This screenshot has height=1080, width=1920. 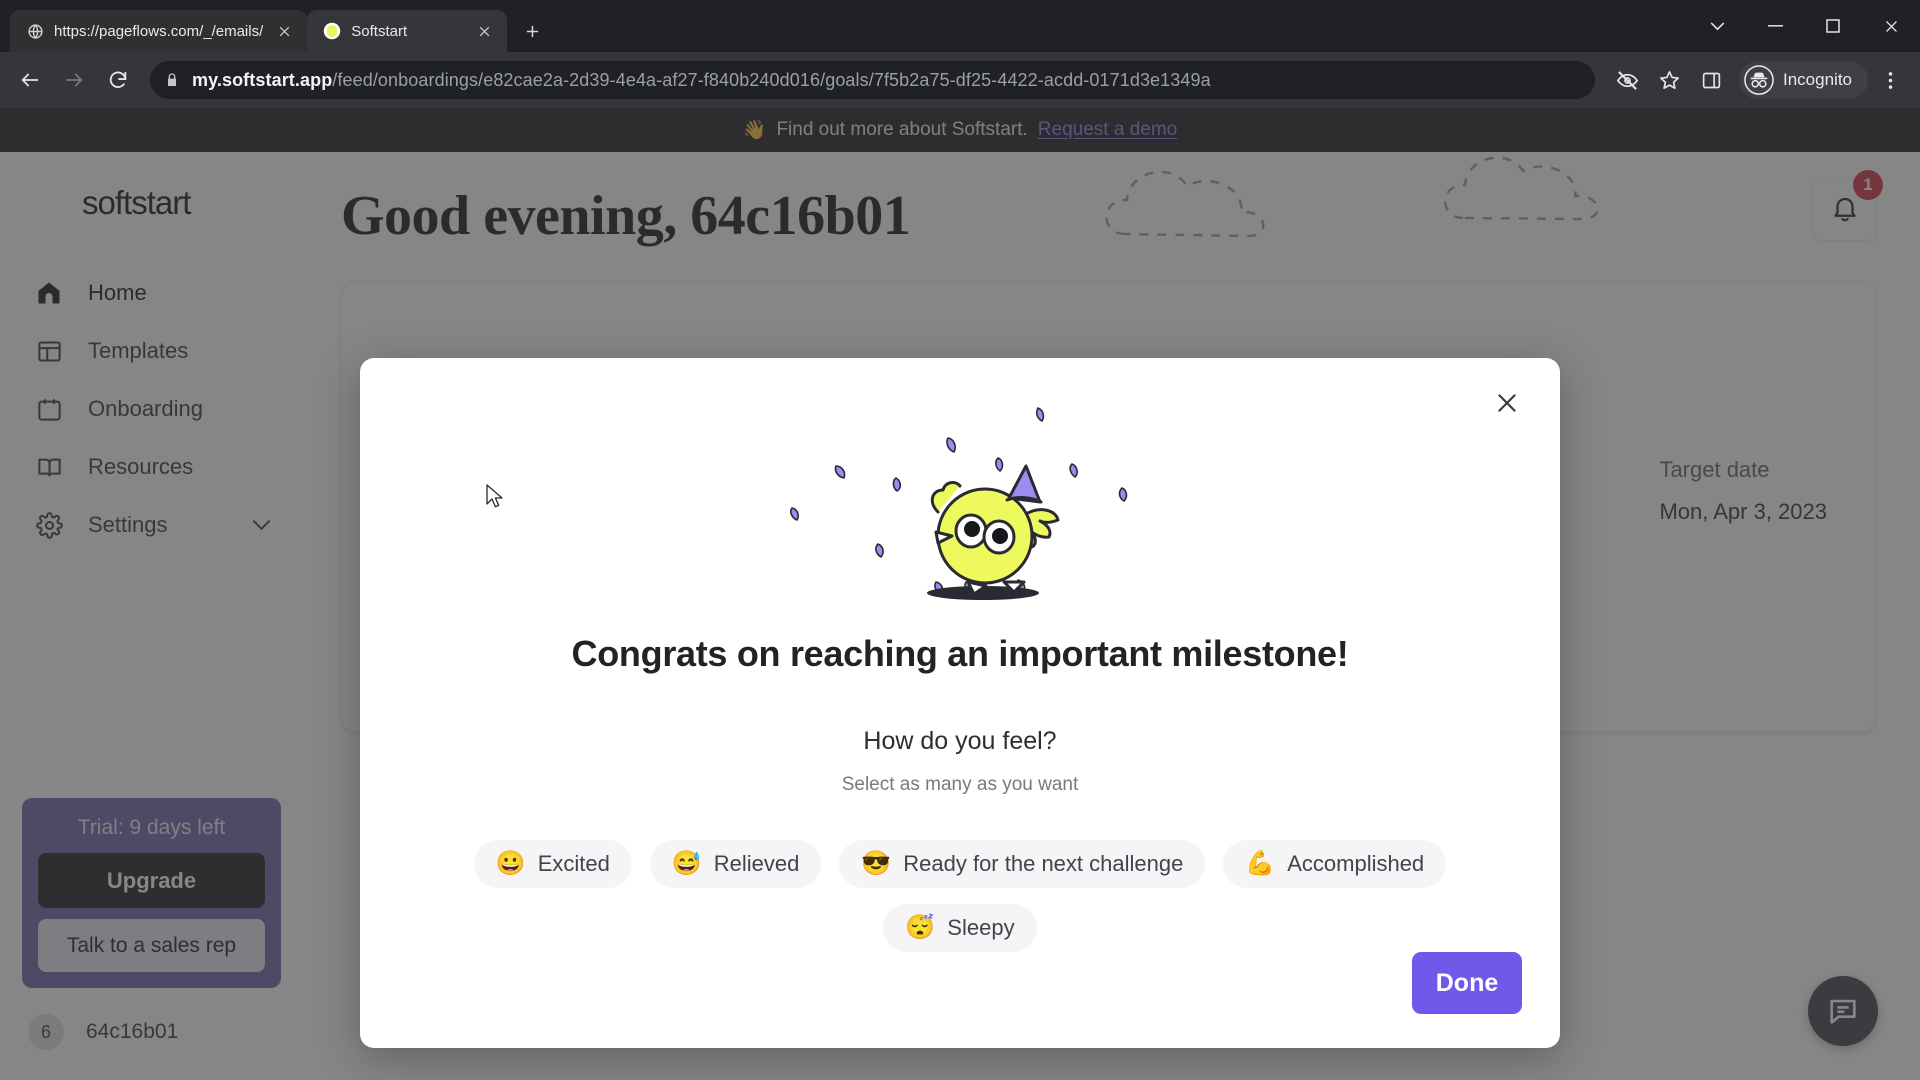 I want to click on sunglasses-face-emoji-icon: 😎, so click(x=876, y=863).